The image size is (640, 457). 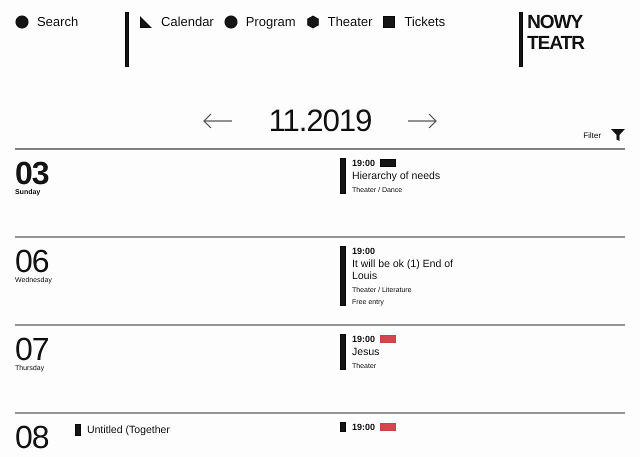 I want to click on nav-link: Calendar, so click(x=176, y=21).